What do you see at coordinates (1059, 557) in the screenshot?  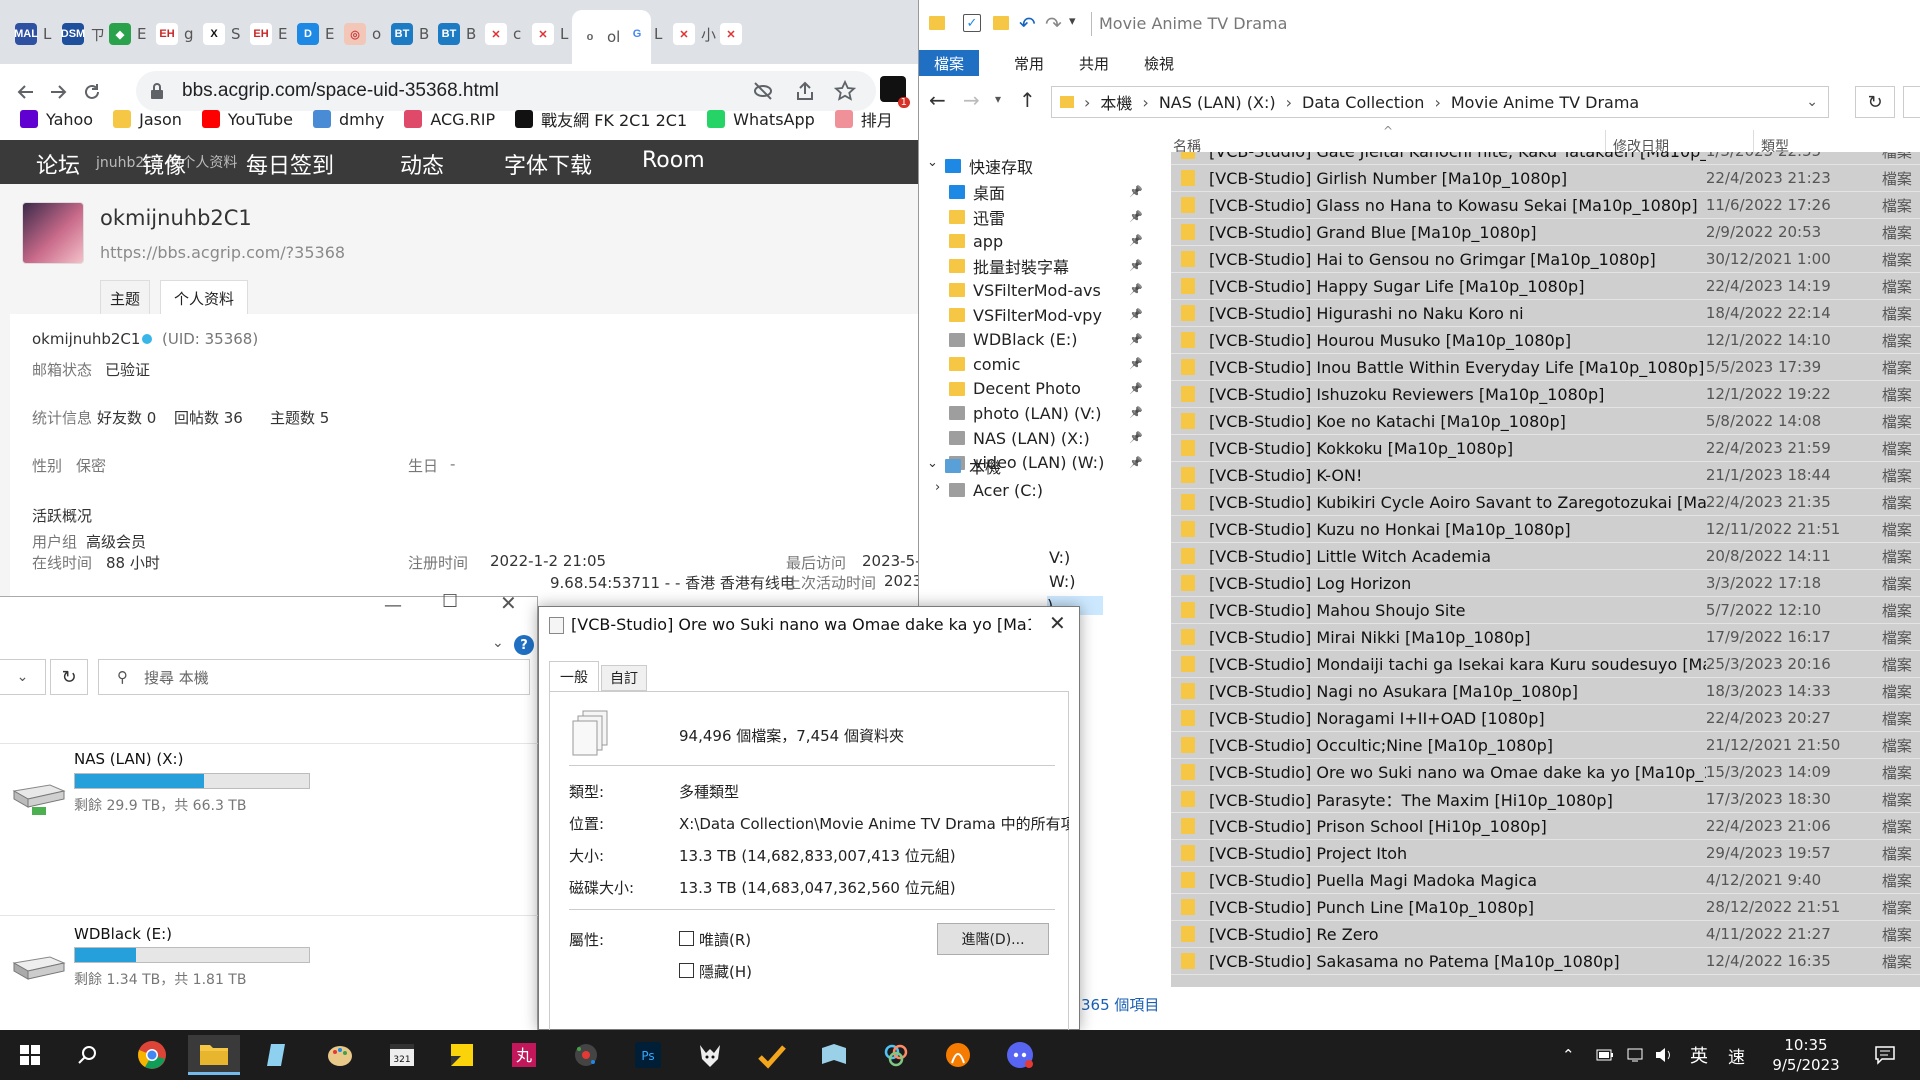 I see `nav-partial-item: V:)` at bounding box center [1059, 557].